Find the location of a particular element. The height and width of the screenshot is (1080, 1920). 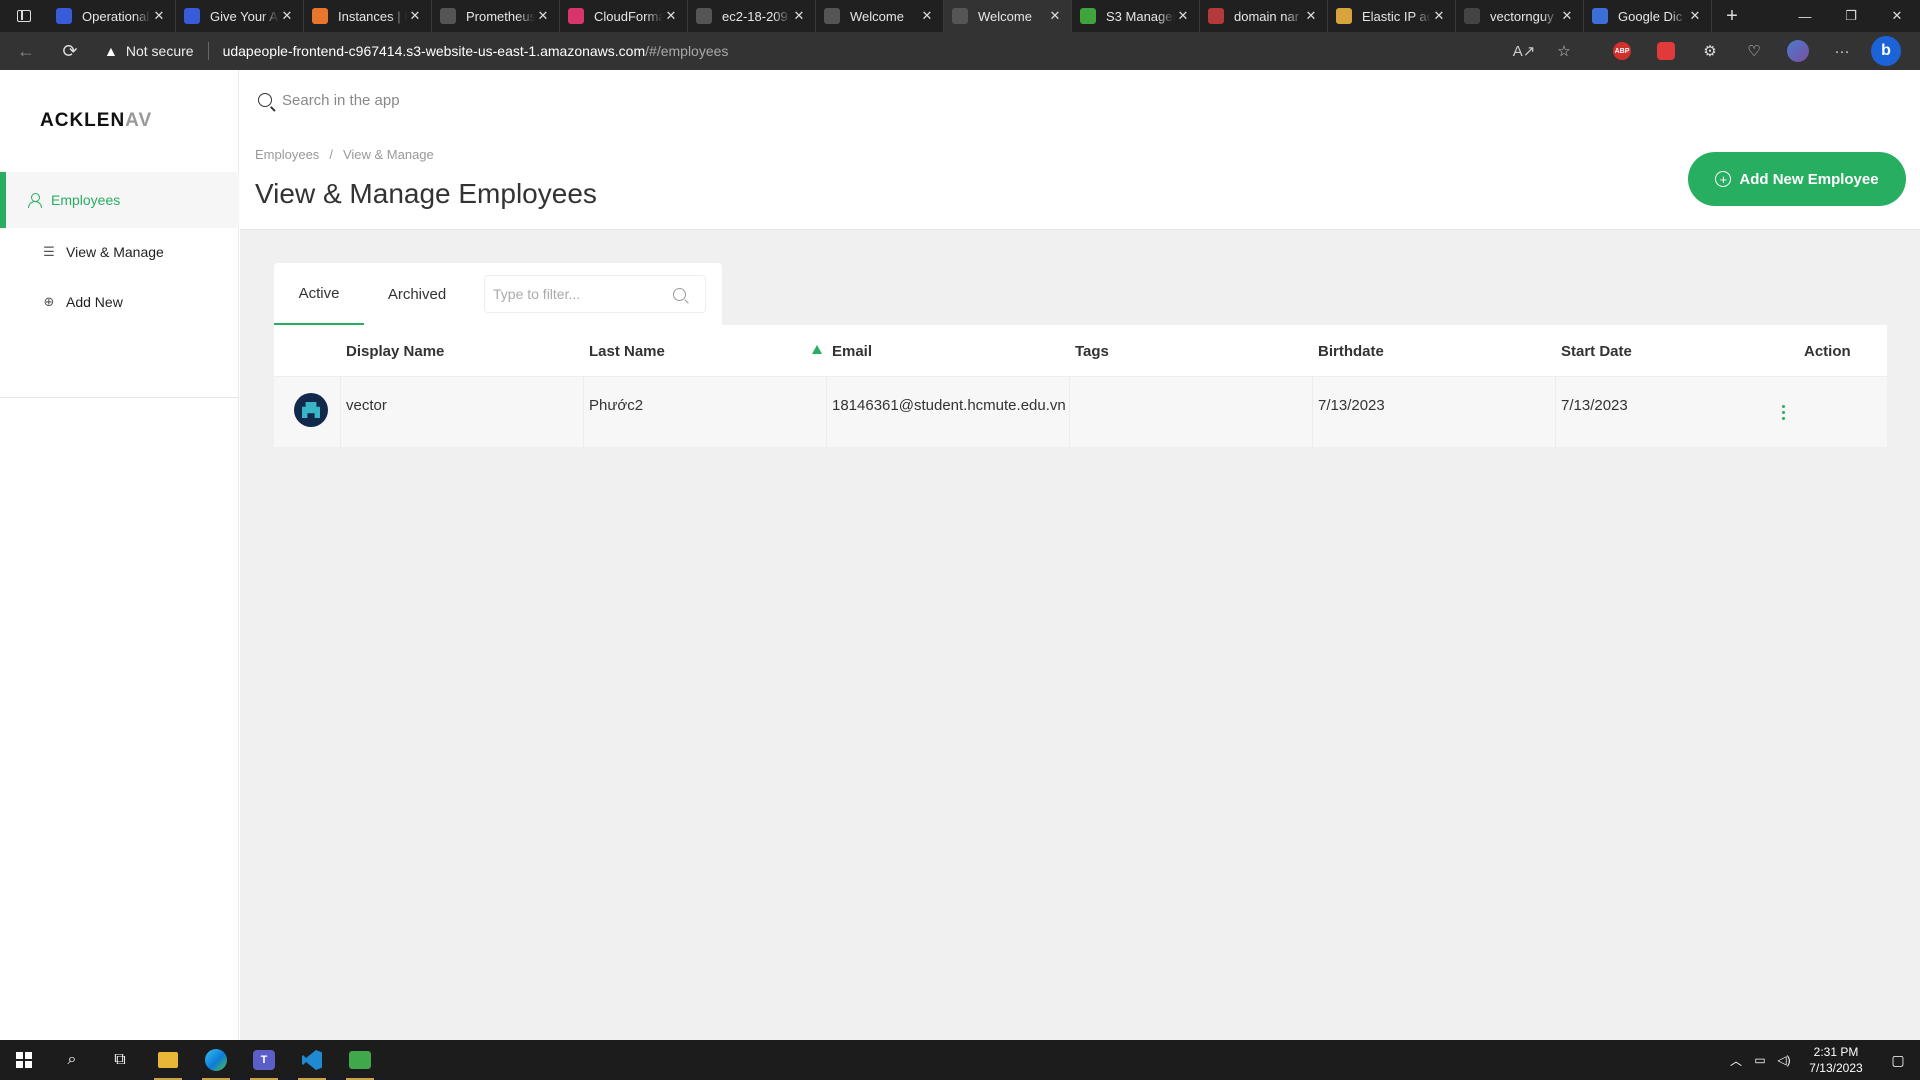

browser-tab-title: ec2-18-209 is located at coordinates (755, 16).